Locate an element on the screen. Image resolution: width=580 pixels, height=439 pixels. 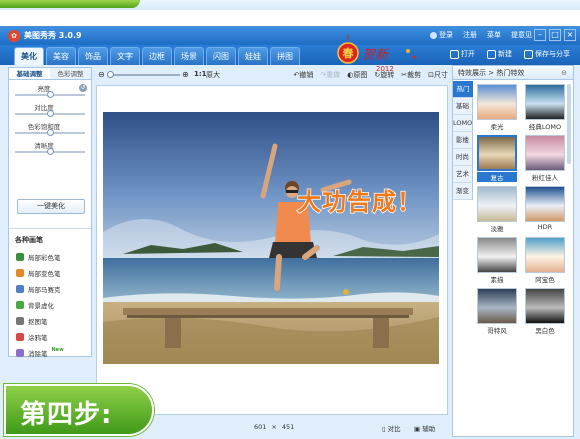
tool-action-label: 尺寸 is located at coordinates (441, 75).